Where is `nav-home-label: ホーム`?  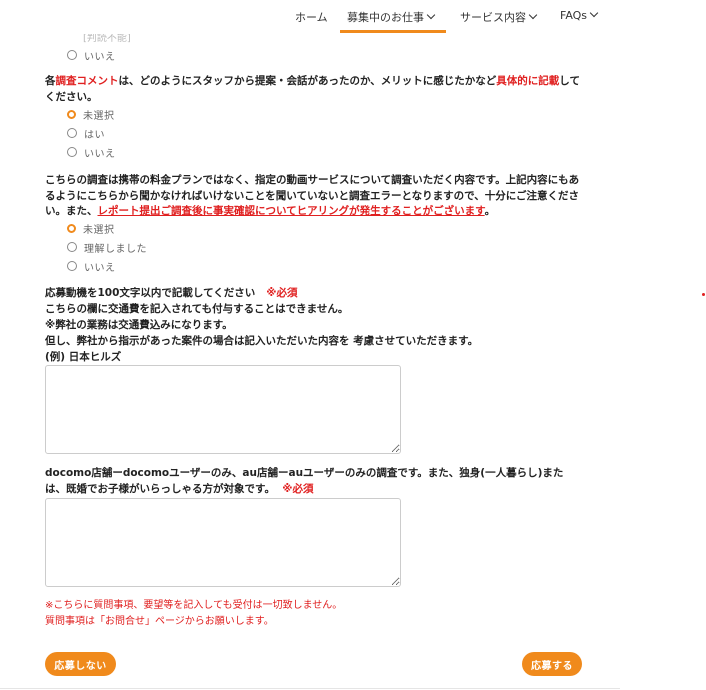
nav-home-label: ホーム is located at coordinates (311, 17).